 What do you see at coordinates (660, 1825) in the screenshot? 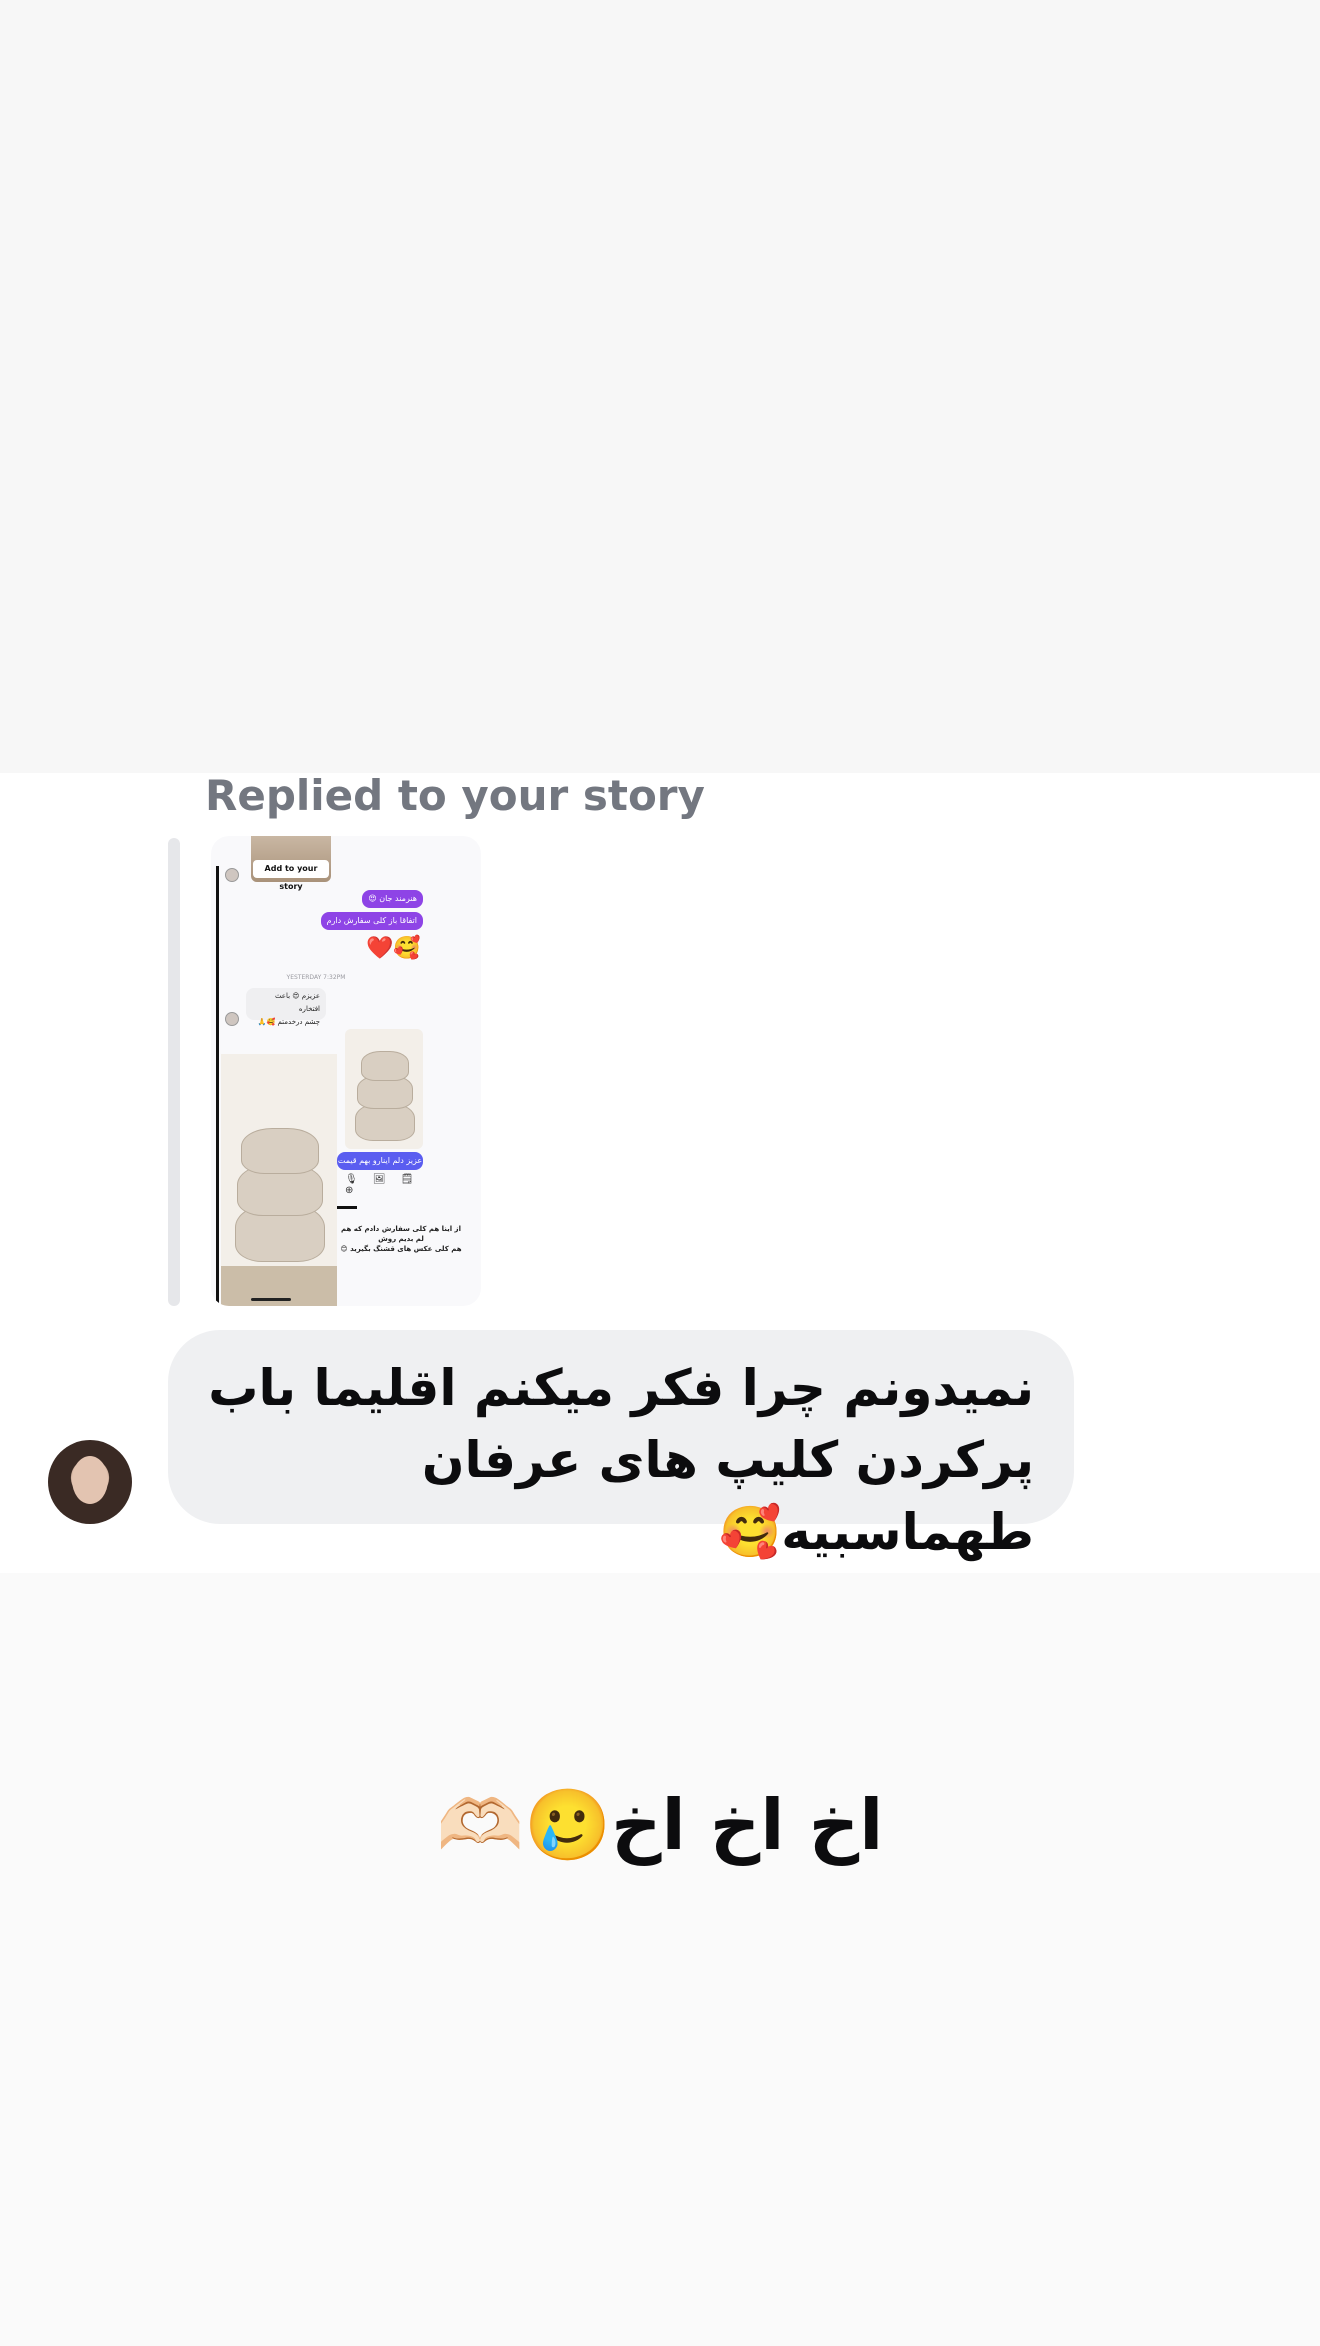
I see `story-caption-overlay: اخ اخ اخ🥲🫶🏻` at bounding box center [660, 1825].